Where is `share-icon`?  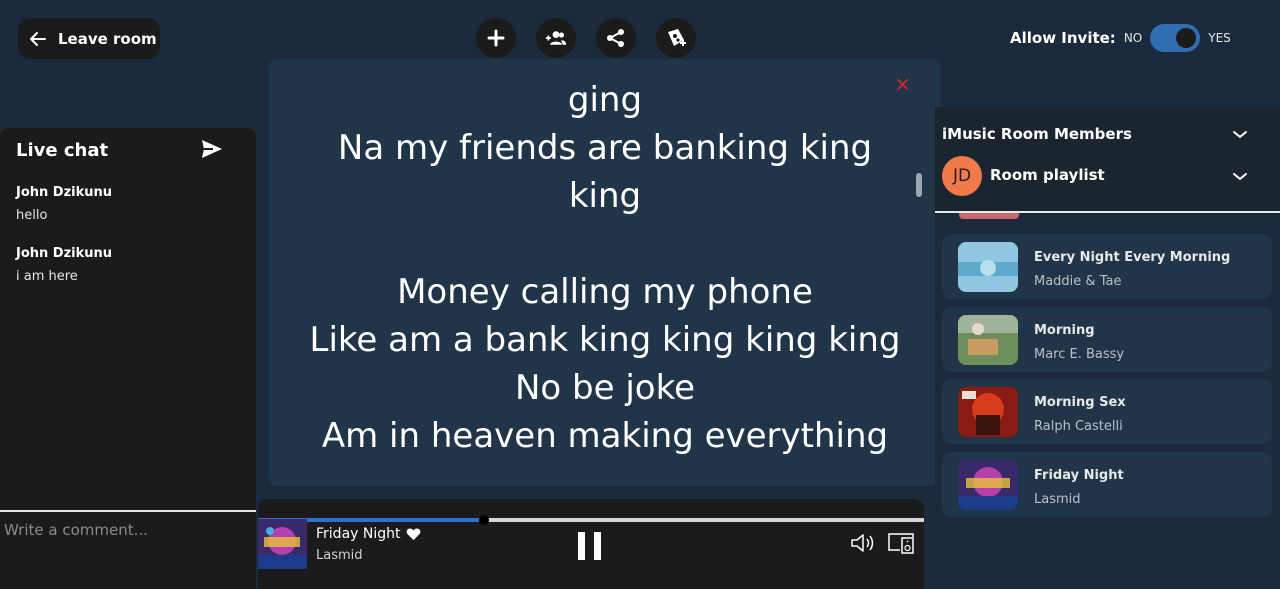 share-icon is located at coordinates (615, 38).